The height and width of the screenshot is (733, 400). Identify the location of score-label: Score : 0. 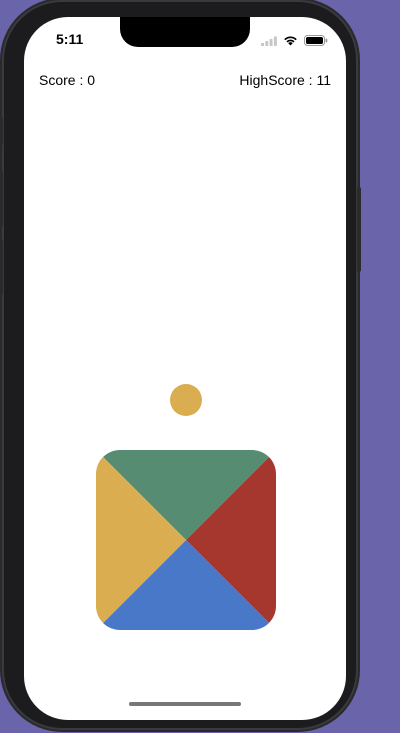
(67, 80).